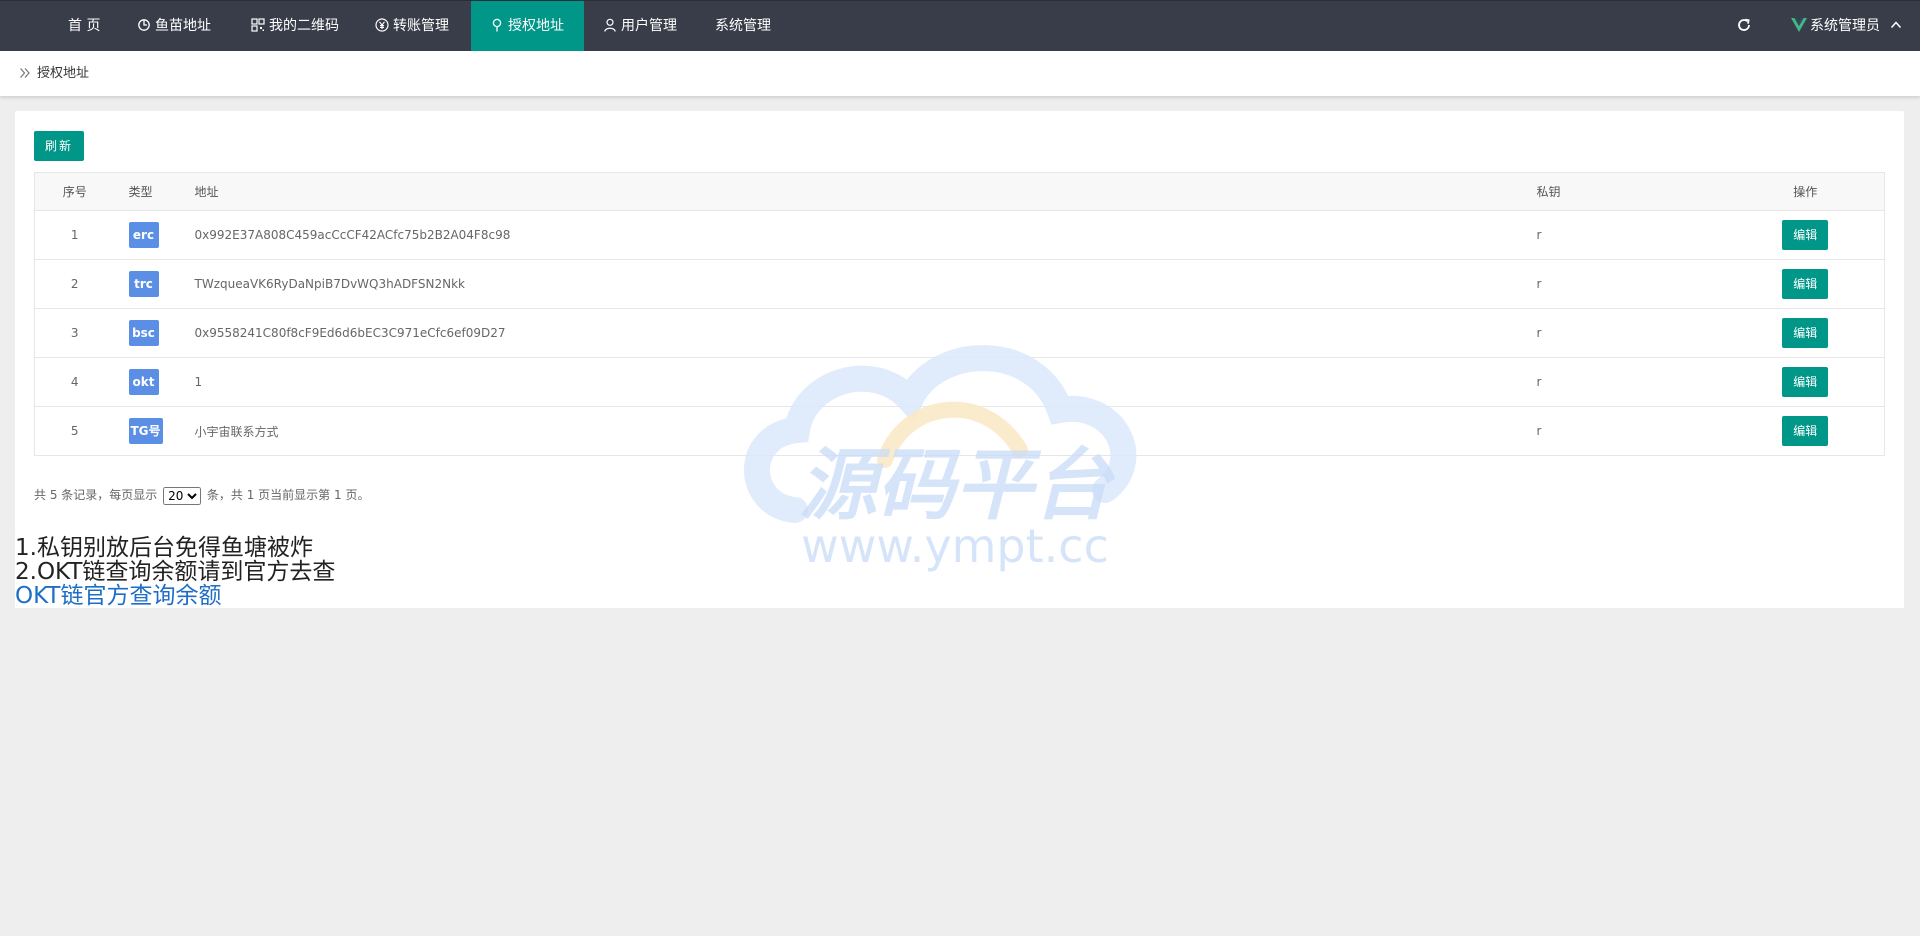  Describe the element at coordinates (865, 191) in the screenshot. I see `column-header-address: 地址` at that location.